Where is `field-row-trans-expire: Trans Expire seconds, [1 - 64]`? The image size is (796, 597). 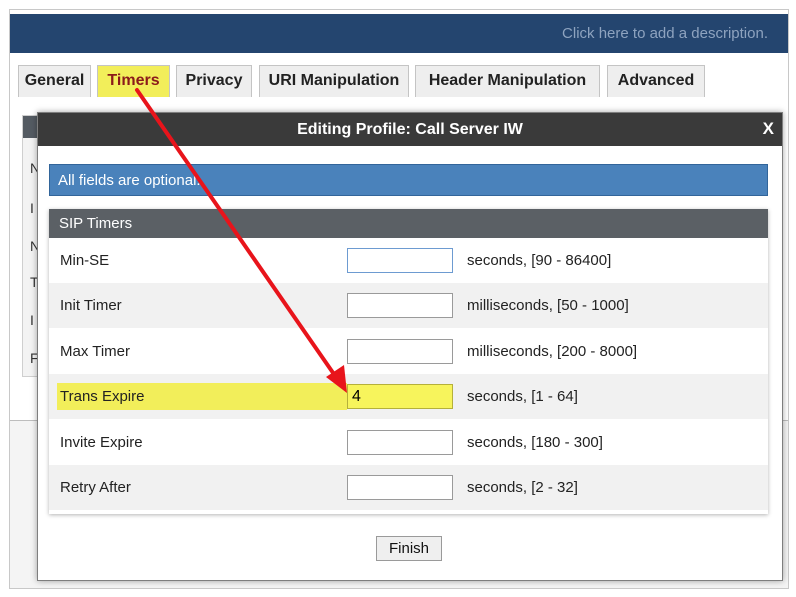
field-row-trans-expire: Trans Expire seconds, [1 - 64] is located at coordinates (408, 396).